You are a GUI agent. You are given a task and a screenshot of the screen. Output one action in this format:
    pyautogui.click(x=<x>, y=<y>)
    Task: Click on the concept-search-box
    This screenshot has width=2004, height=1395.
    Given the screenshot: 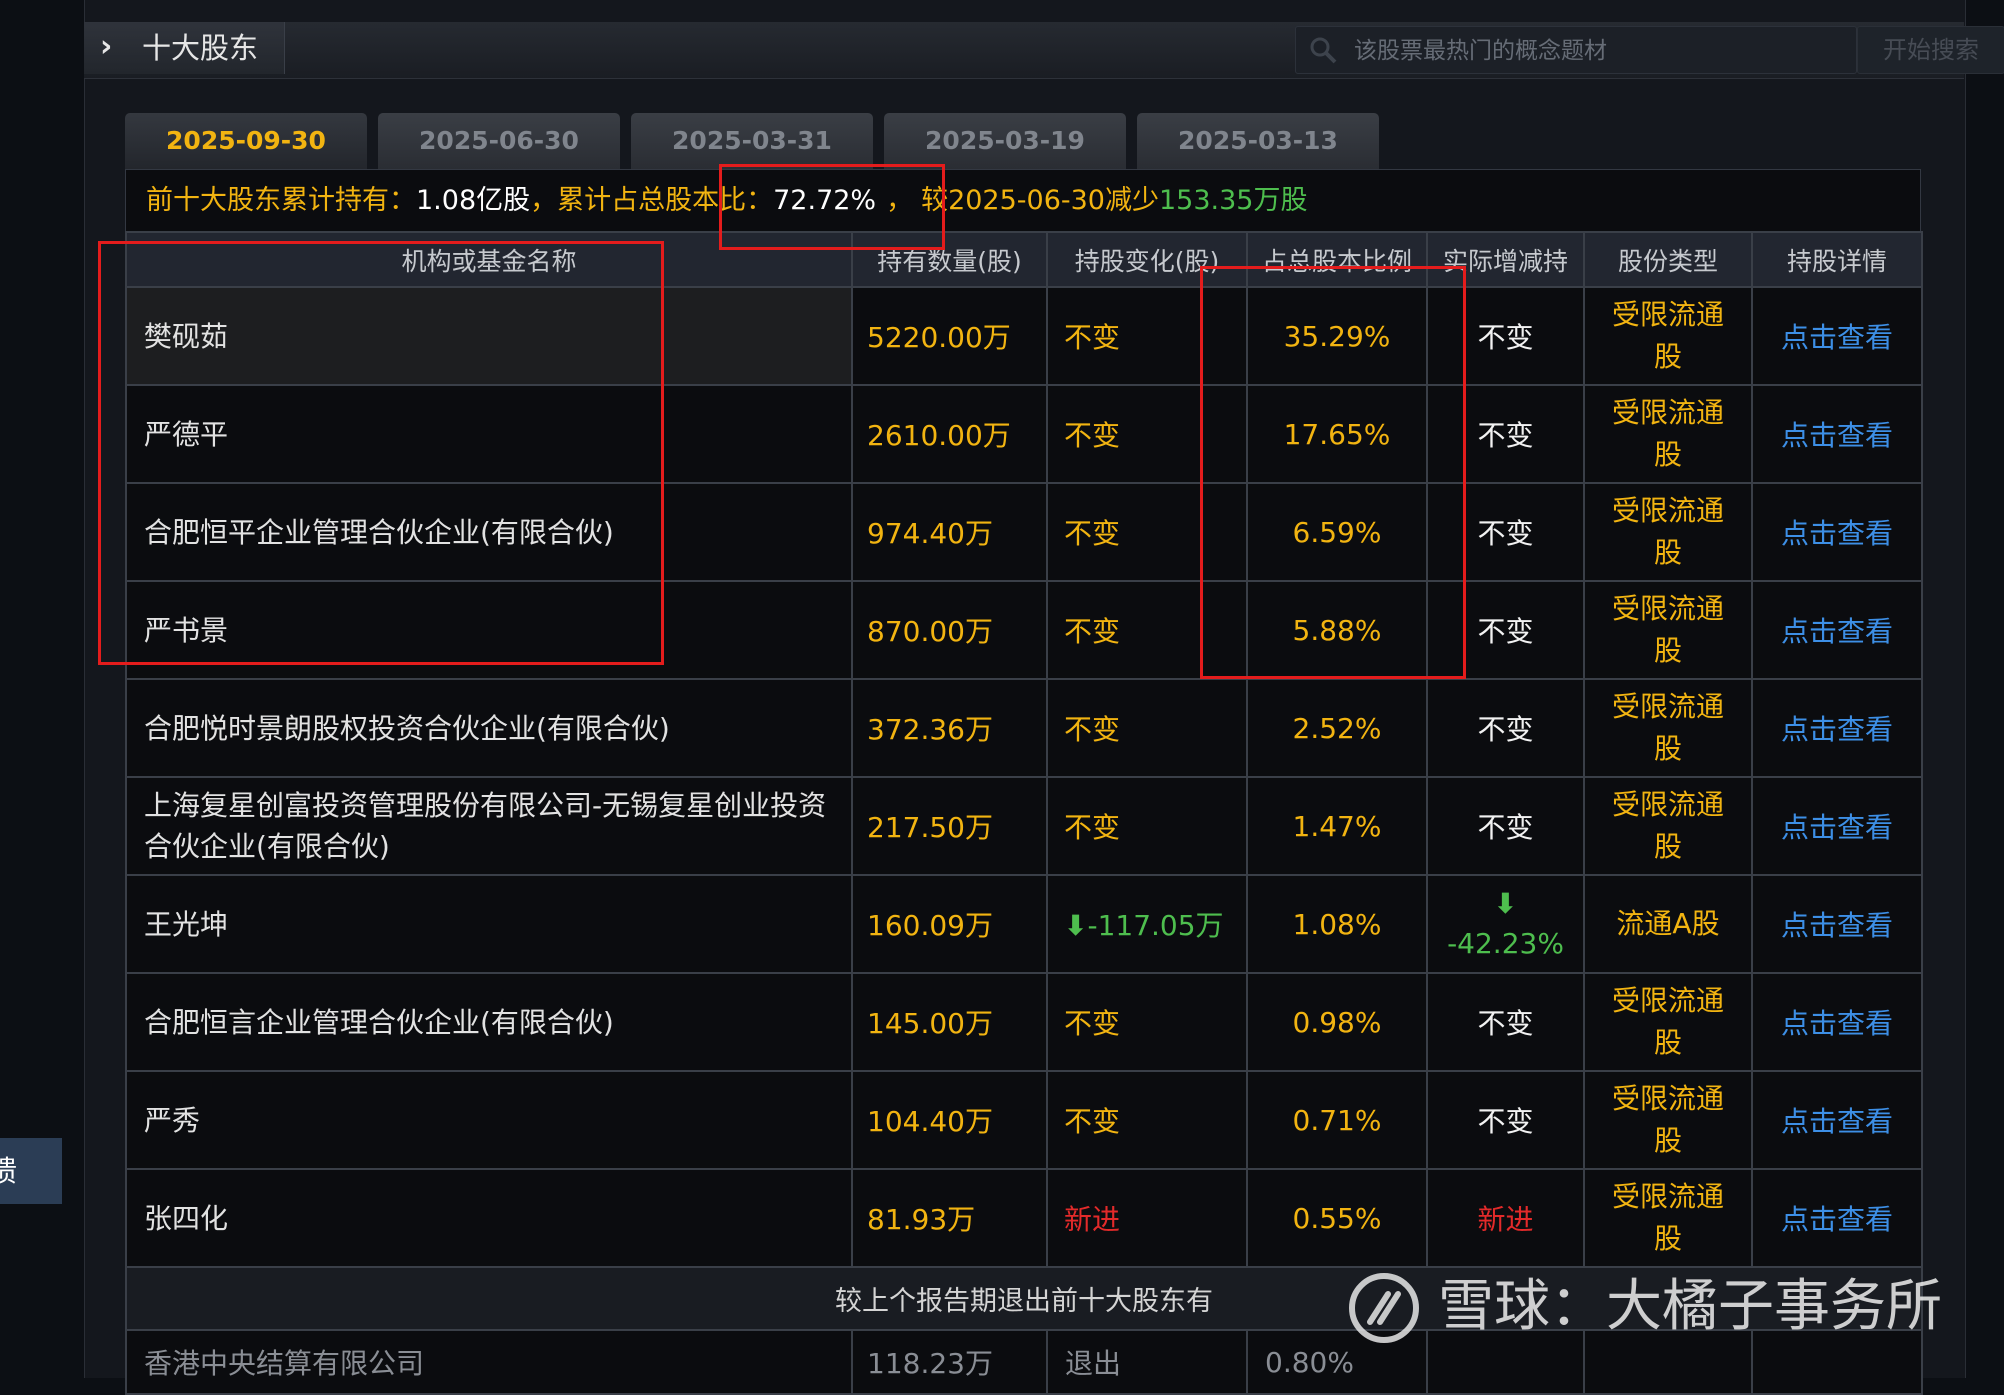 What is the action you would take?
    pyautogui.click(x=1576, y=50)
    